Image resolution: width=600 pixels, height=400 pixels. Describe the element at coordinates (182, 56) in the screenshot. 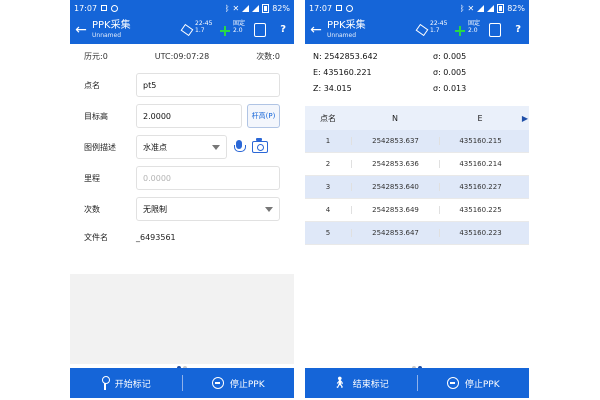

I see `epoch-row: 历元:0 UTC:09:07:28 次数:0` at that location.